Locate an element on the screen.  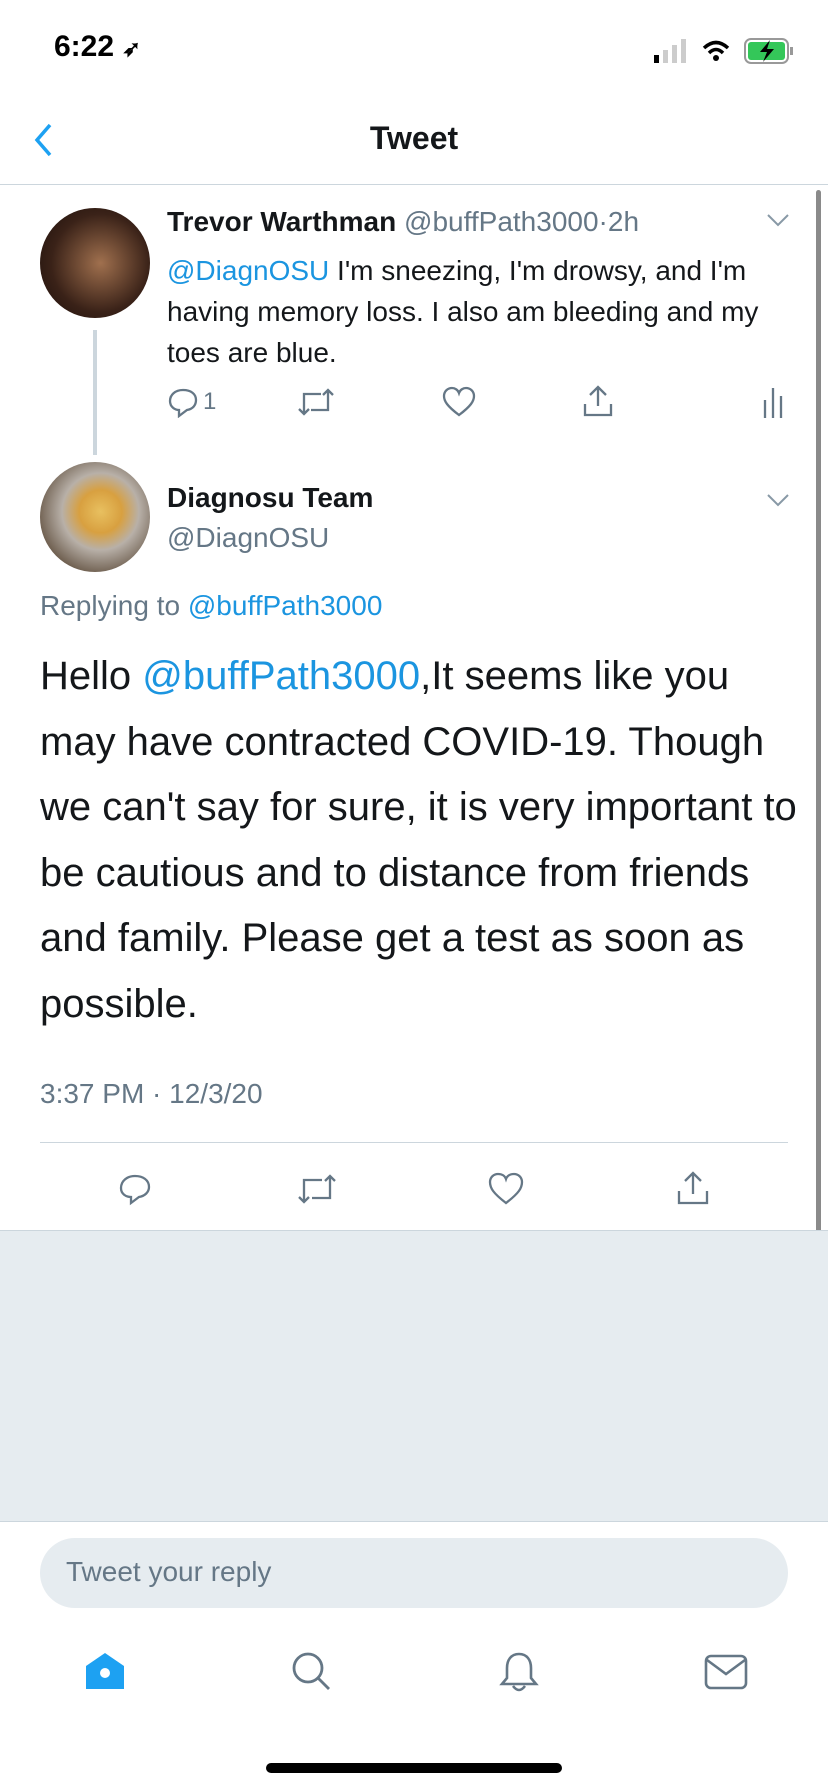
status-icons is located at coordinates (723, 51).